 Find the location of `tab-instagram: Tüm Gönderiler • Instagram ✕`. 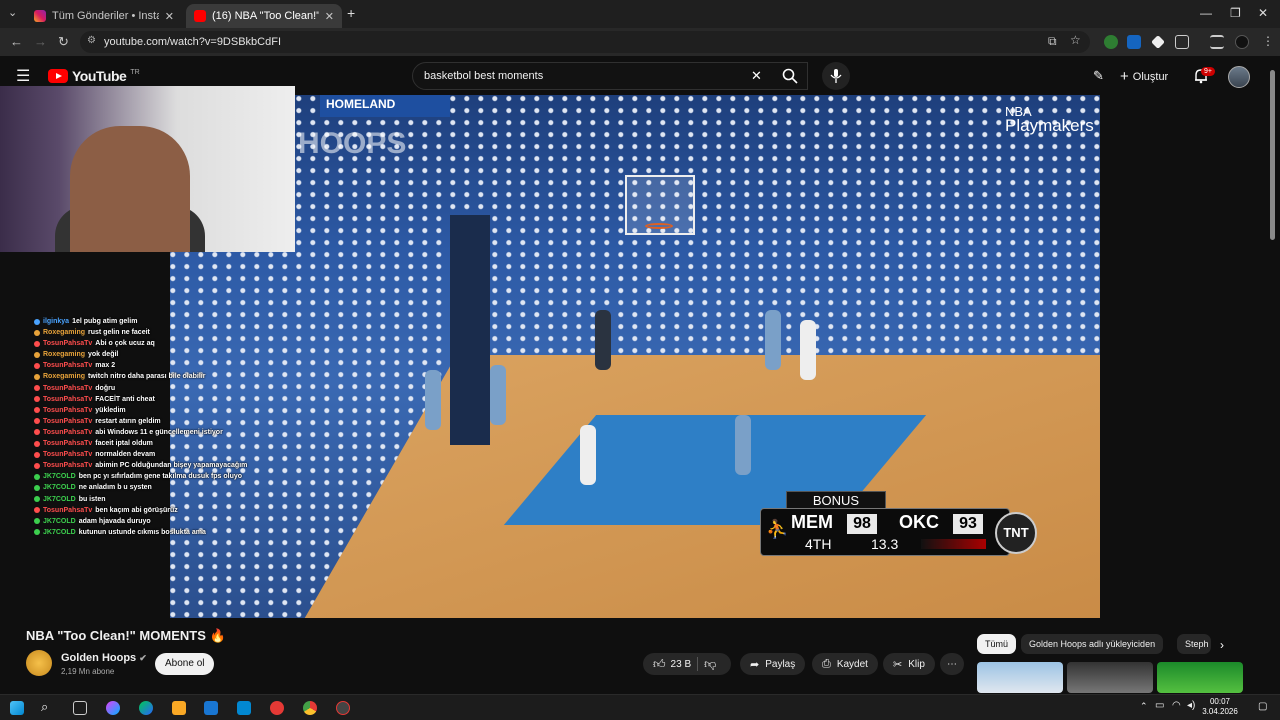

tab-instagram: Tüm Gönderiler • Instagram ✕ is located at coordinates (104, 16).